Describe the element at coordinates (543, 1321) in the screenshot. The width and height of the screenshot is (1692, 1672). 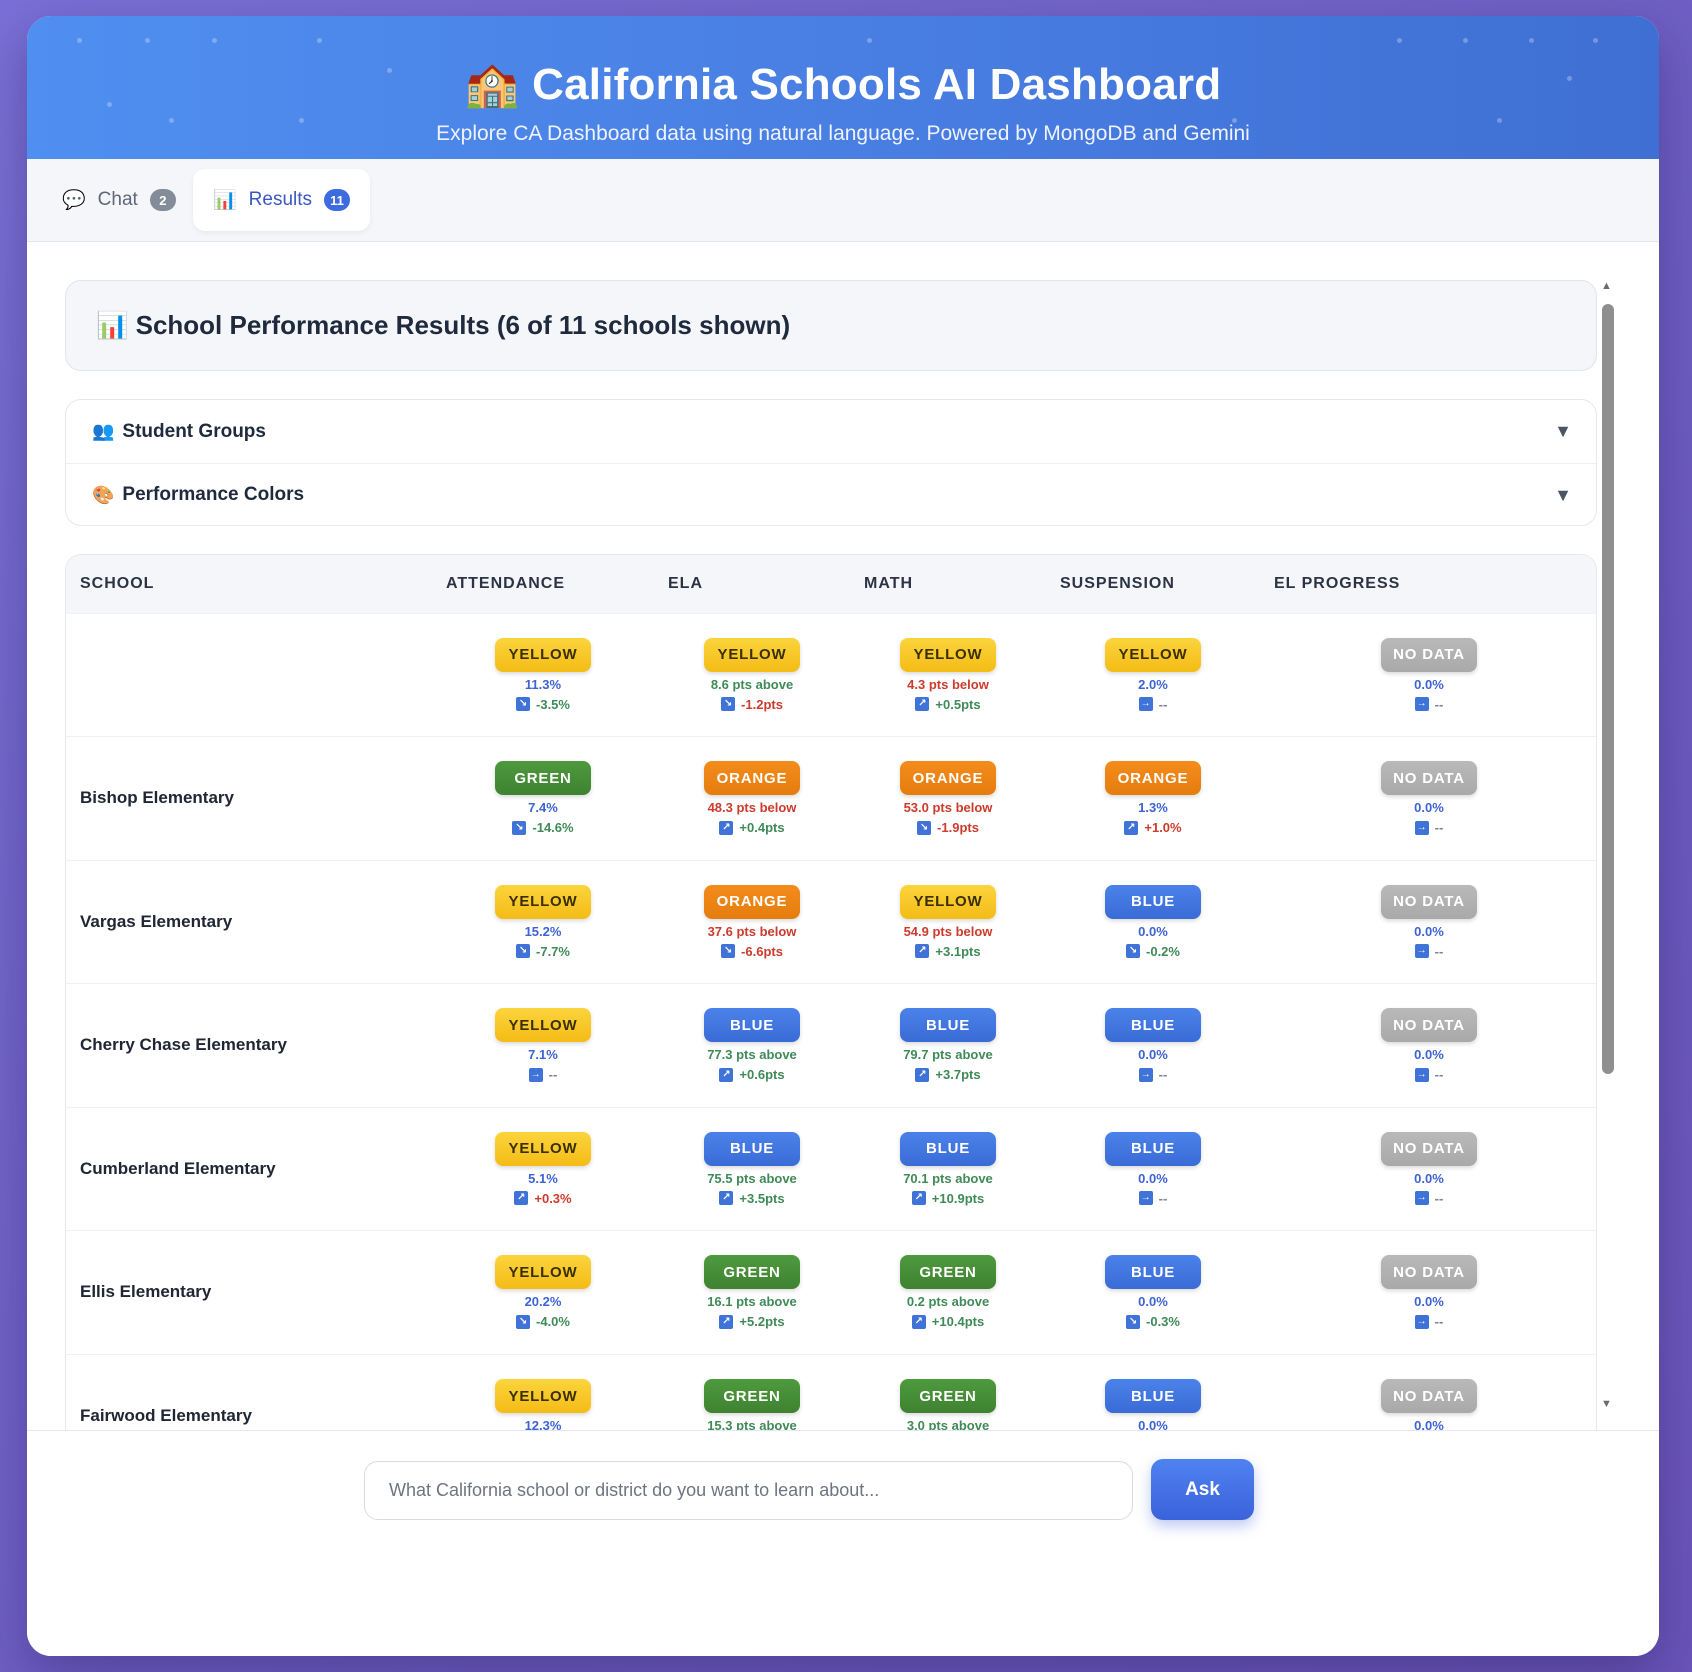
I see `metric-change: ↘ -4.0%` at that location.